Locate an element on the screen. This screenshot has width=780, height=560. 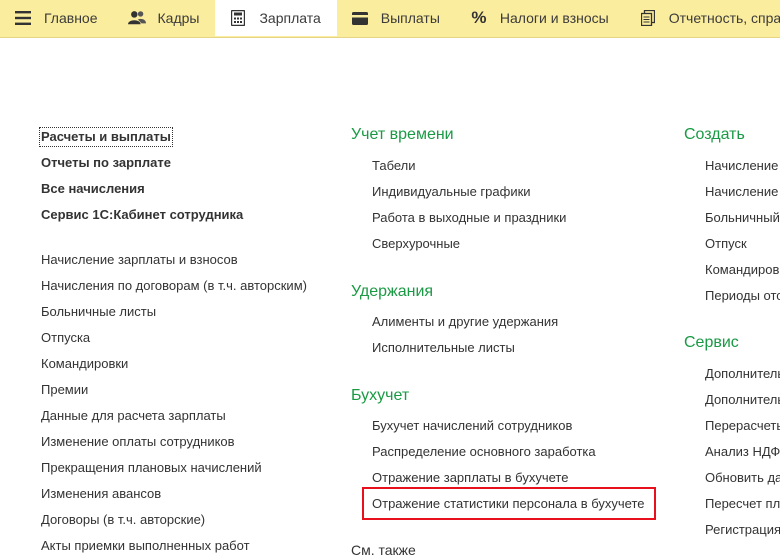
tab-hr: Кадры is located at coordinates (165, 18).